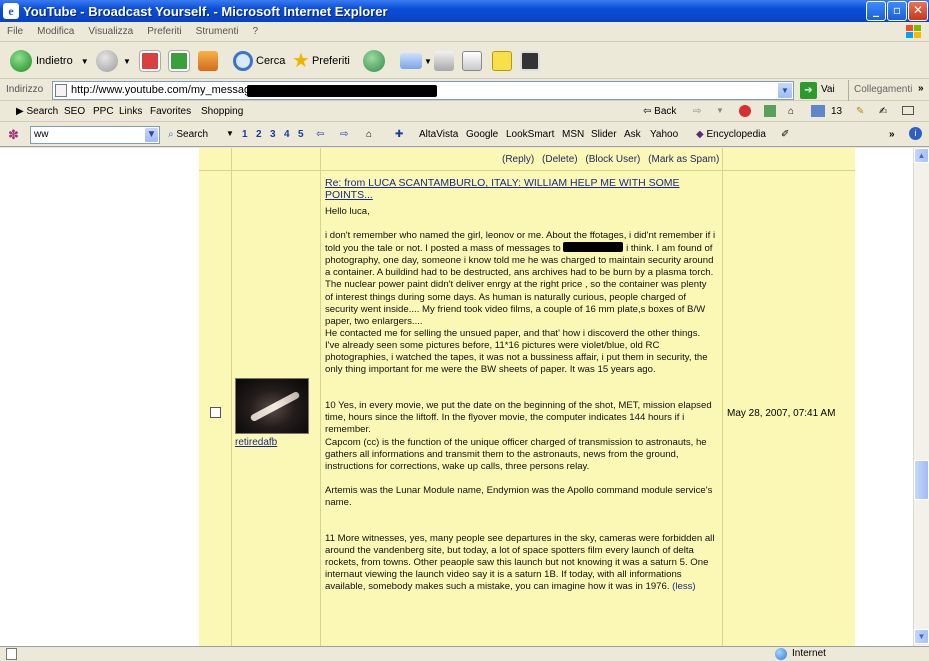 The height and width of the screenshot is (661, 929). I want to click on vertical-scrollbar: ▲ ▼, so click(921, 397).